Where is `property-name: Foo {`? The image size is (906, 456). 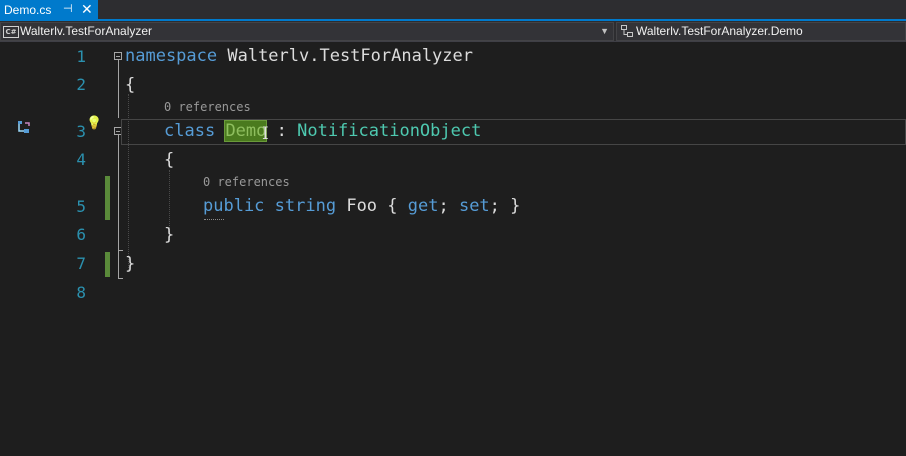 property-name: Foo { is located at coordinates (372, 206).